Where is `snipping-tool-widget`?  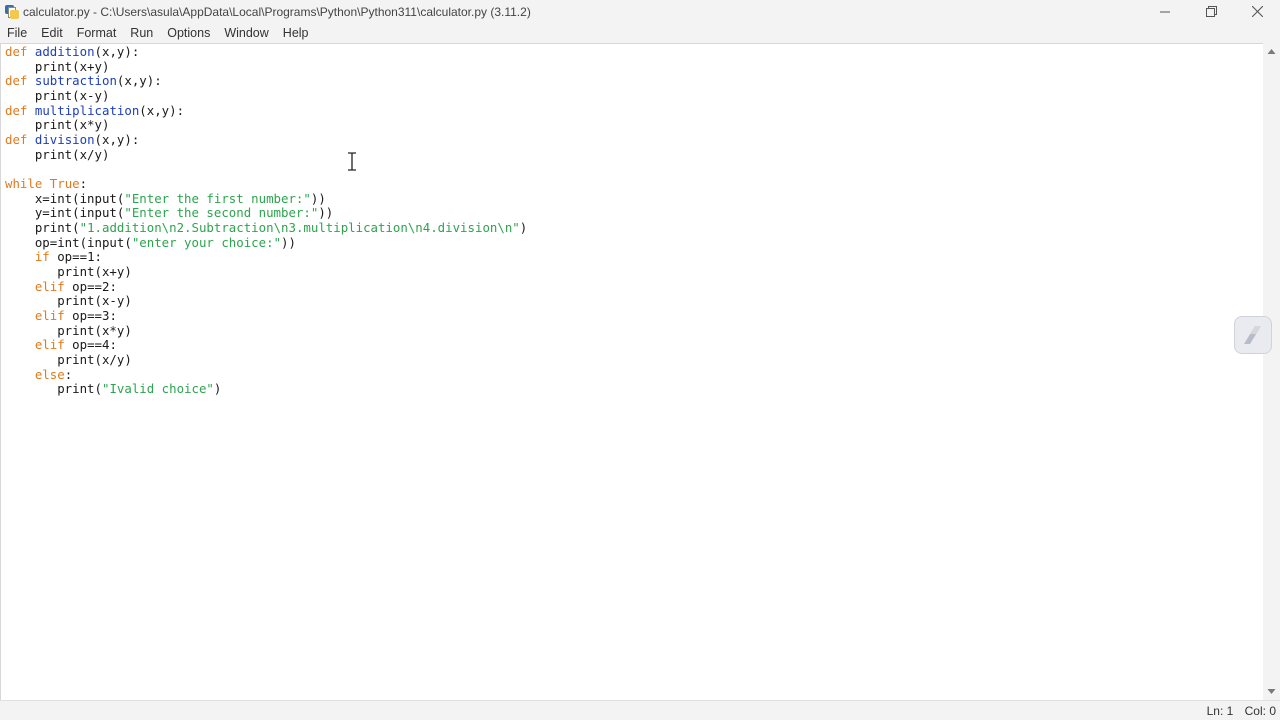 snipping-tool-widget is located at coordinates (1253, 335).